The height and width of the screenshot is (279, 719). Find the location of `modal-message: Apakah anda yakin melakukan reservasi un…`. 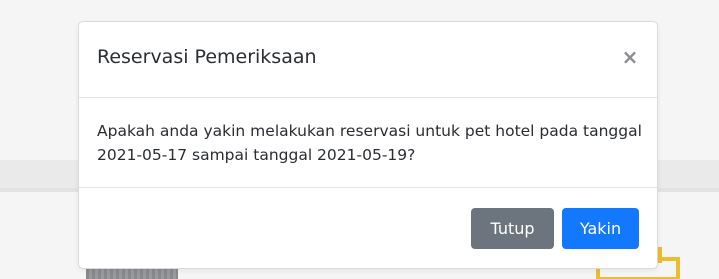

modal-message: Apakah anda yakin melakukan reservasi un… is located at coordinates (369, 143).